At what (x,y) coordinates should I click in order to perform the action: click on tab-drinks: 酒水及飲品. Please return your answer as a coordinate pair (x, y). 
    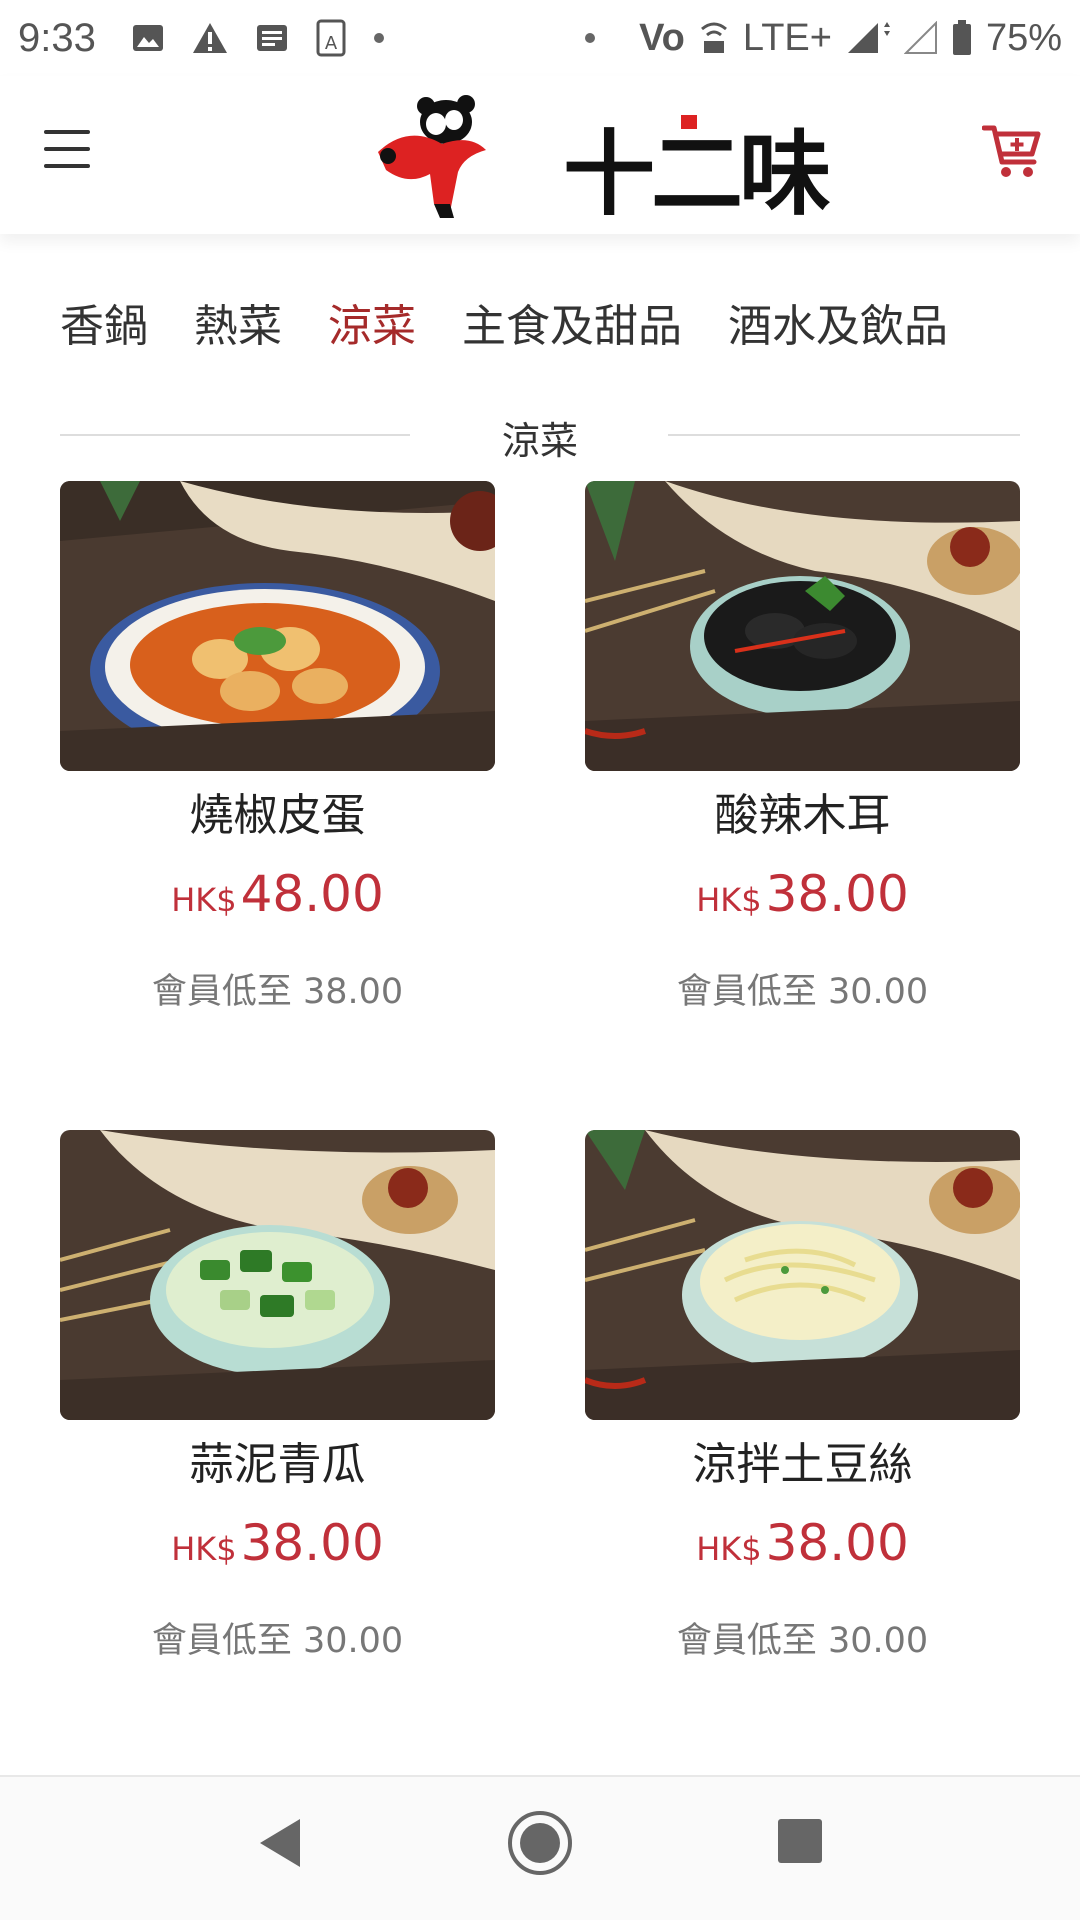
    Looking at the image, I should click on (838, 322).